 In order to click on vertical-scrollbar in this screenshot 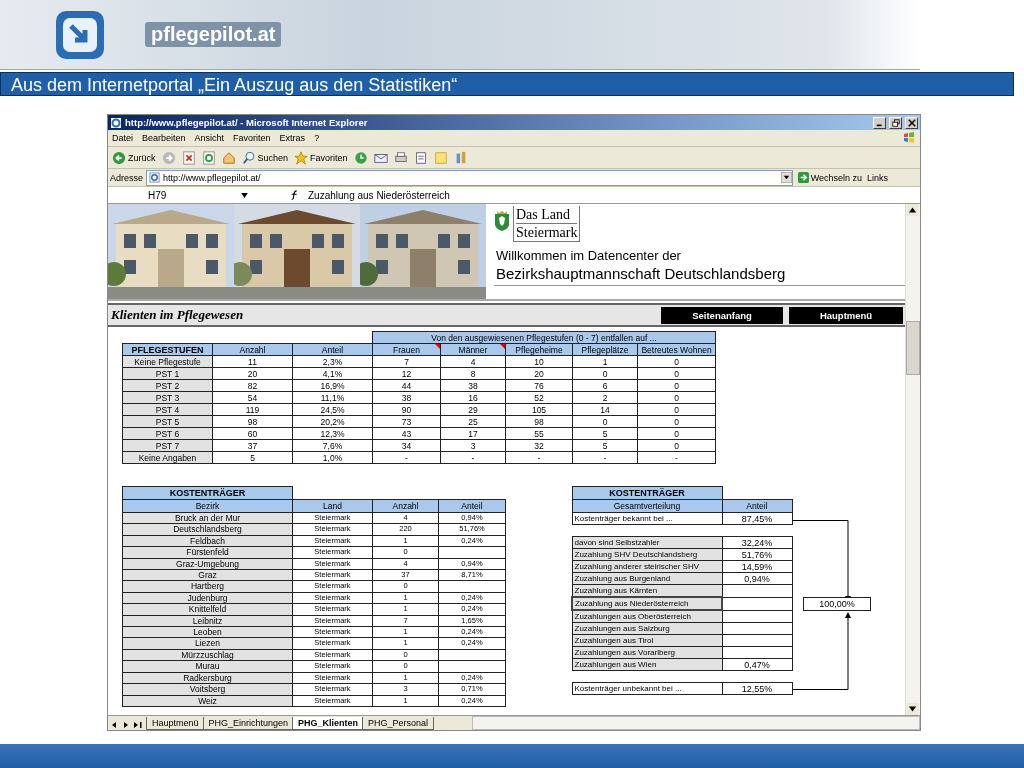, I will do `click(912, 459)`.